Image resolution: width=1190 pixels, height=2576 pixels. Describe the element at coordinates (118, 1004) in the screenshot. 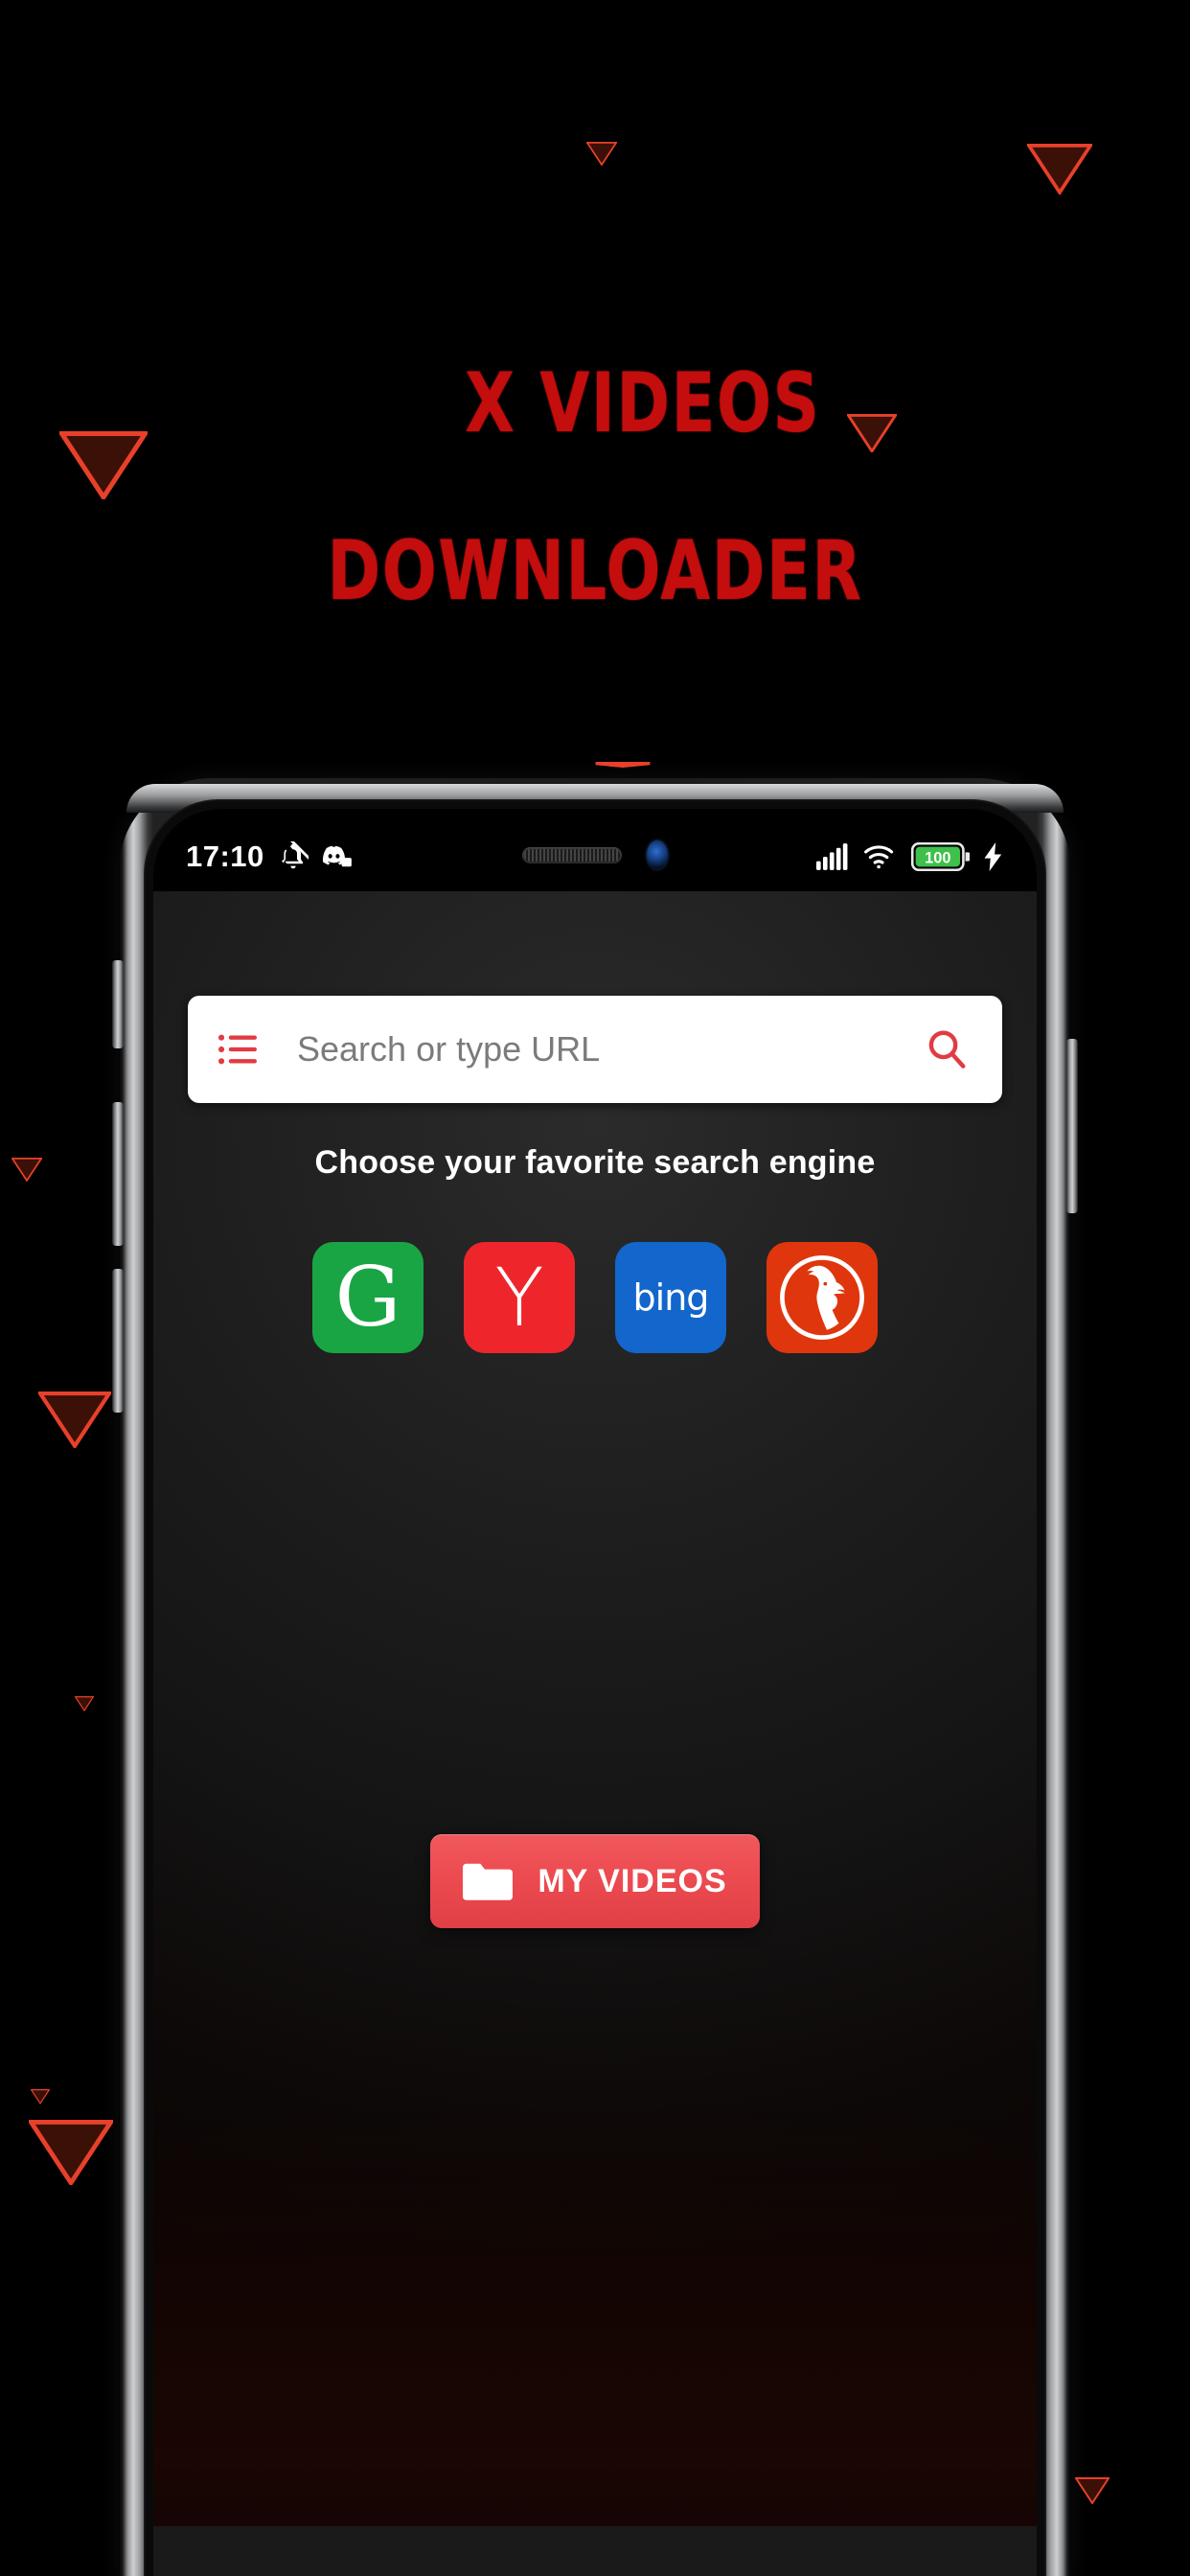

I see `silent-switch-button` at that location.